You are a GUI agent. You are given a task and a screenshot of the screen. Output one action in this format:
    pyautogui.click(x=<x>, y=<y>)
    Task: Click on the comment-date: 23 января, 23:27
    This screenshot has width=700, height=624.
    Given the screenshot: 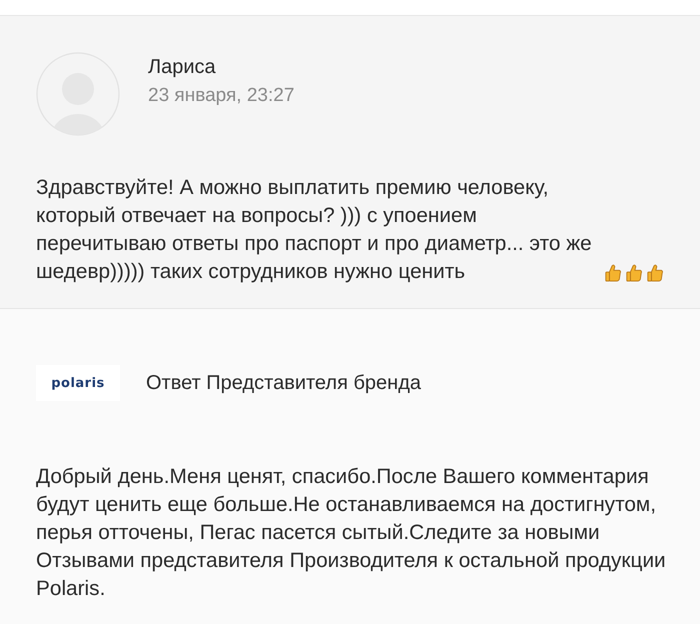 What is the action you would take?
    pyautogui.click(x=221, y=96)
    